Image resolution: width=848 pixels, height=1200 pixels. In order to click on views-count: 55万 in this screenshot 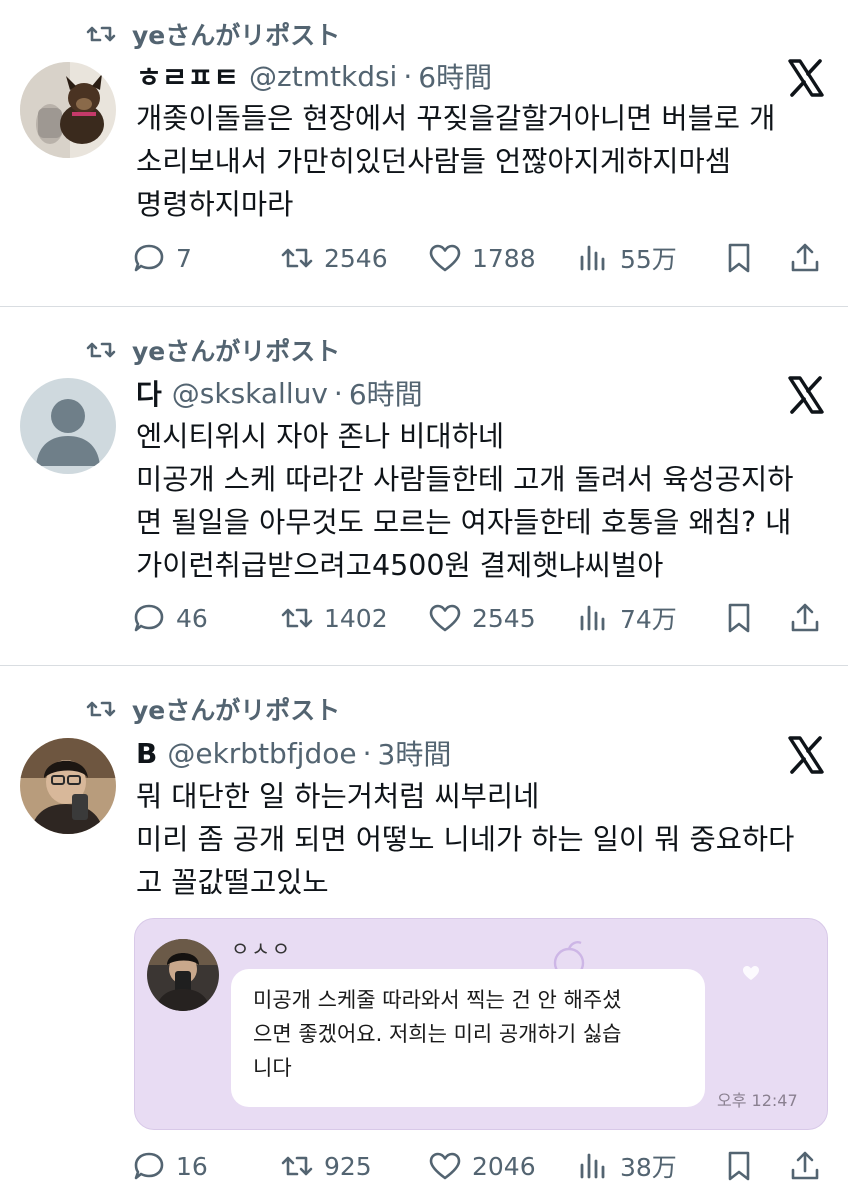, I will do `click(648, 259)`.